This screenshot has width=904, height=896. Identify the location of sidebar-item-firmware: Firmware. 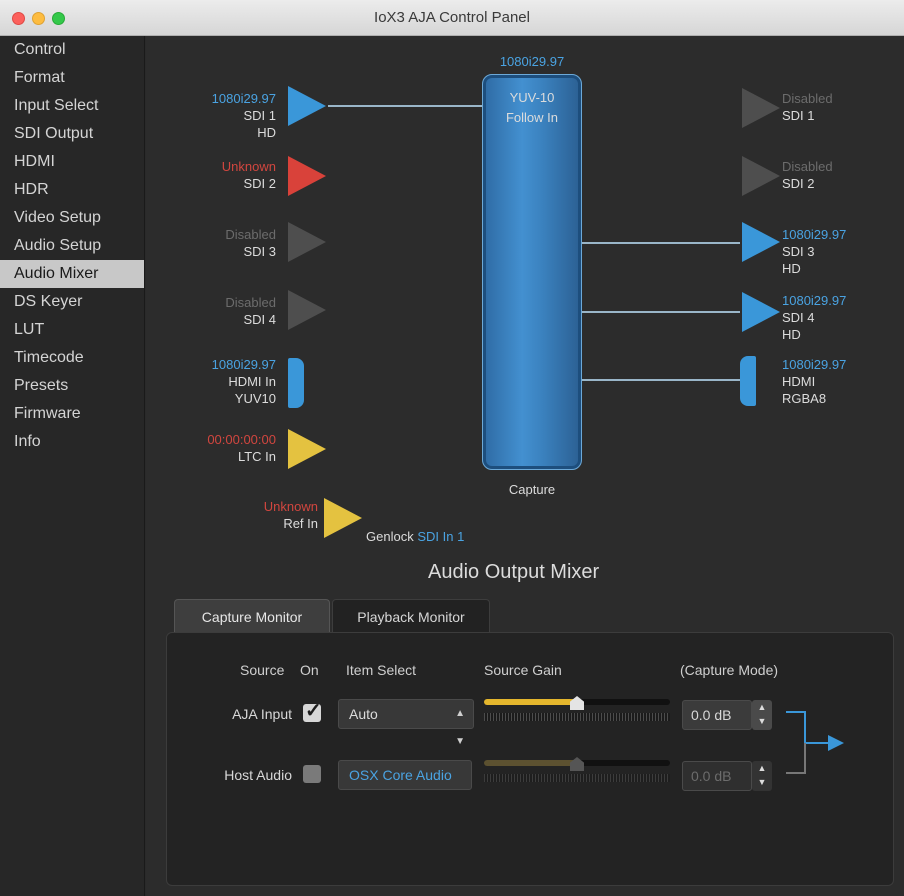
(72, 414).